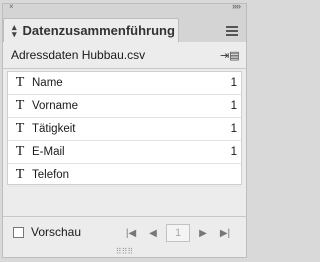 The height and width of the screenshot is (262, 320). What do you see at coordinates (124, 175) in the screenshot?
I see `field-item: T Telefon` at bounding box center [124, 175].